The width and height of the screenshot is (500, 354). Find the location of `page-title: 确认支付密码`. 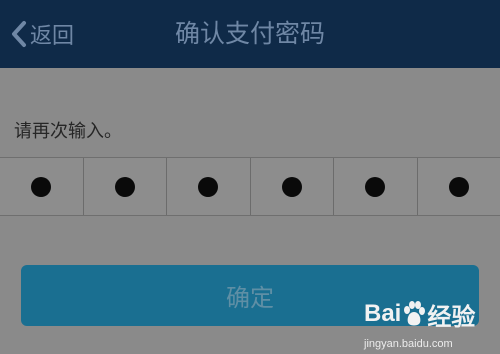

page-title: 确认支付密码 is located at coordinates (249, 33).